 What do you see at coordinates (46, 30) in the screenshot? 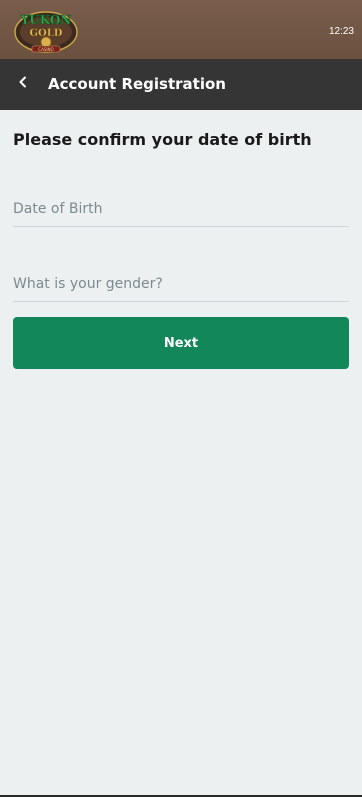
I see `yukon-gold-logo: YUKON GOLD CASINO` at bounding box center [46, 30].